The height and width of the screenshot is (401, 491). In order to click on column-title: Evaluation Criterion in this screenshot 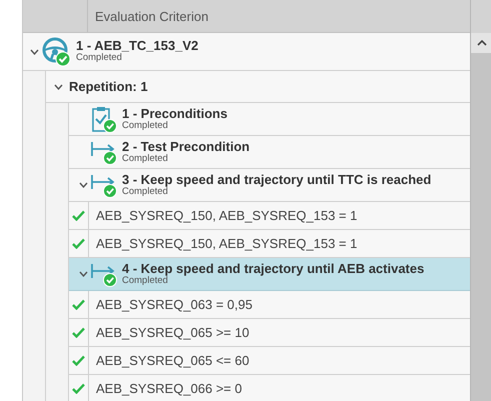, I will do `click(148, 16)`.